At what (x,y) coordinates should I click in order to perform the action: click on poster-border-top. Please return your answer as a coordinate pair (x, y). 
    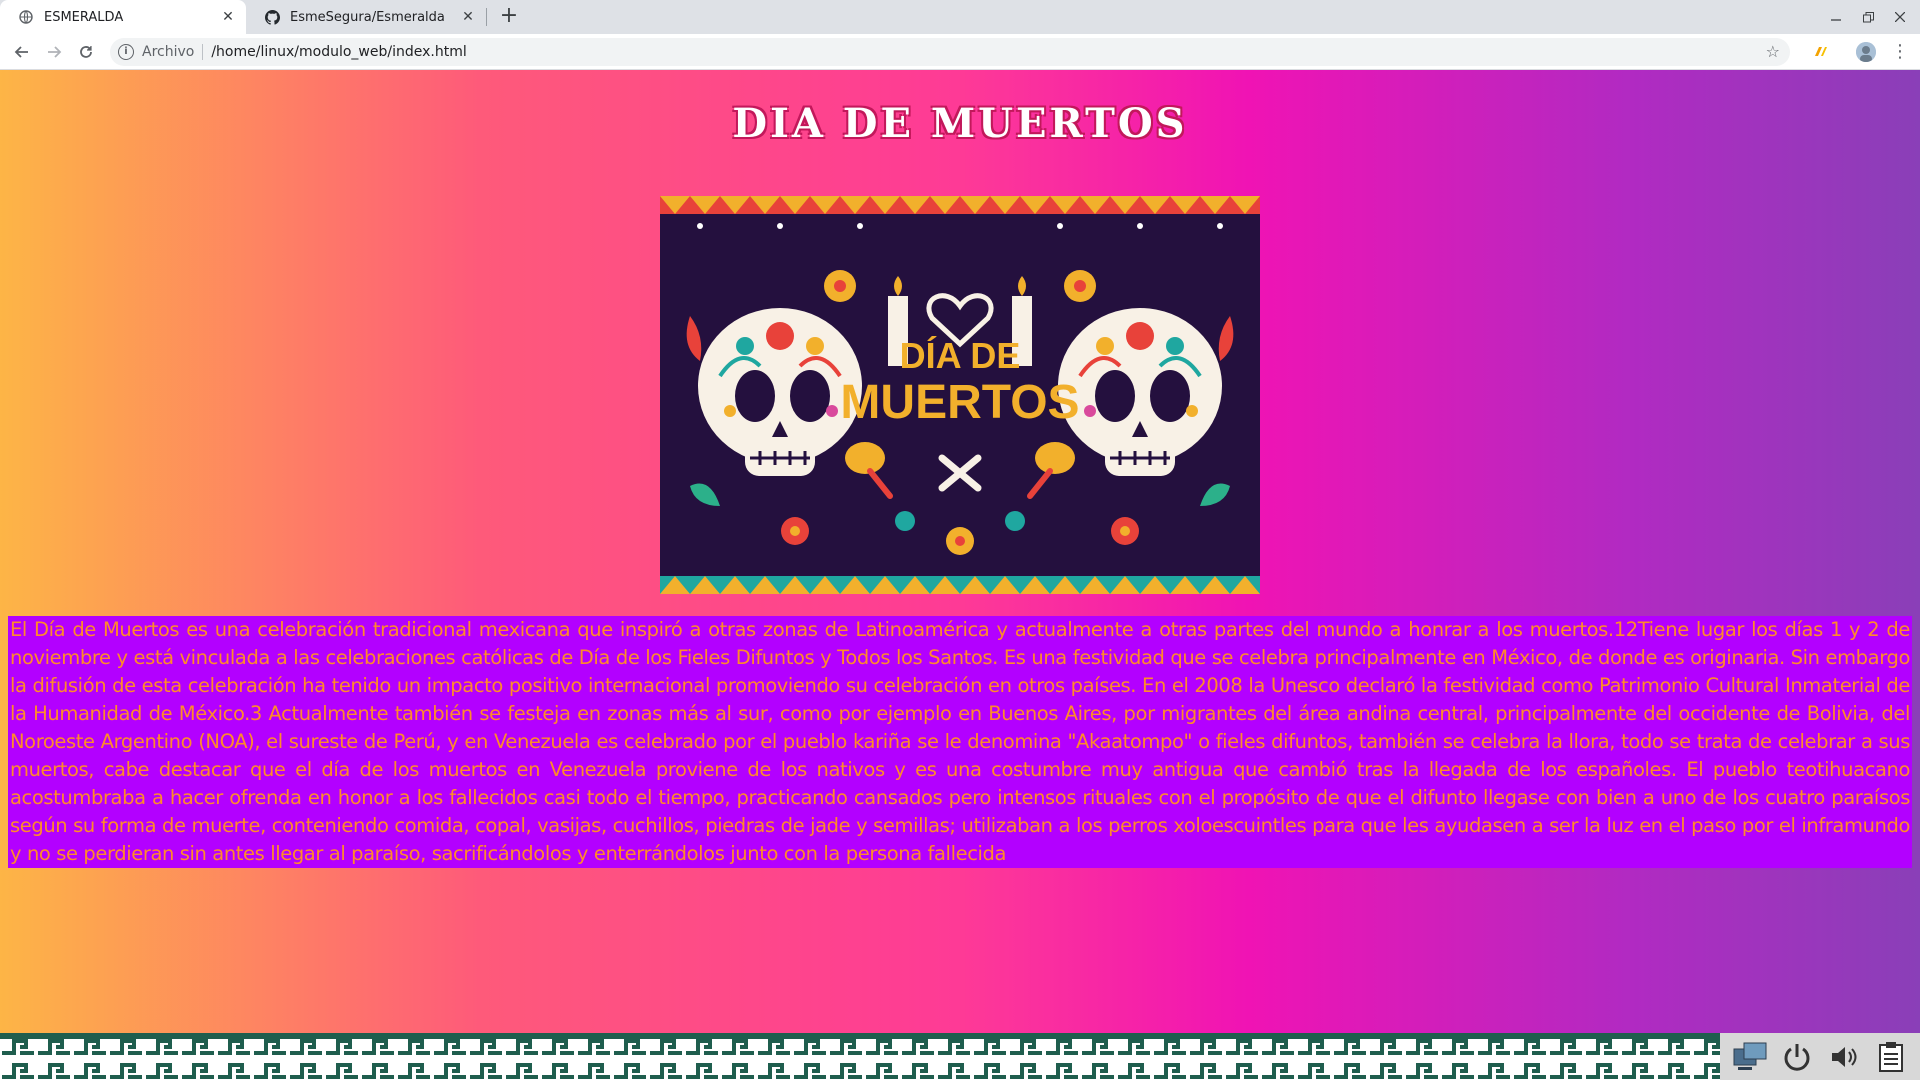
    Looking at the image, I should click on (960, 205).